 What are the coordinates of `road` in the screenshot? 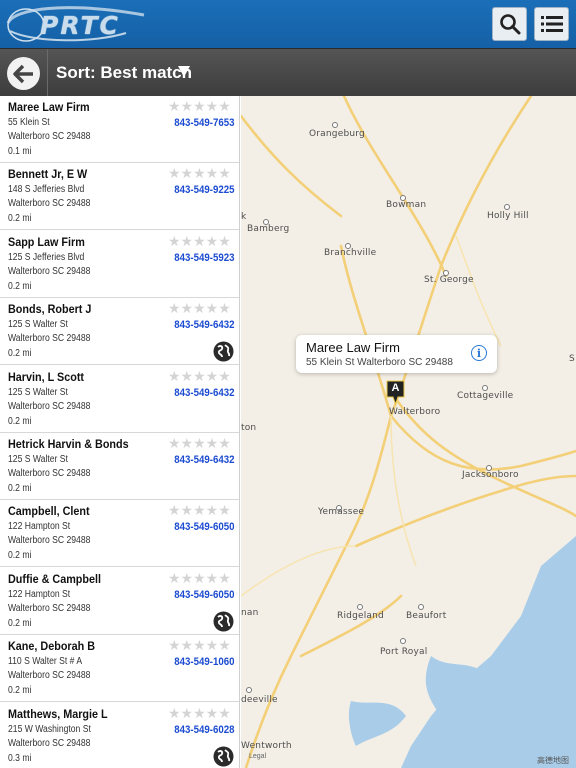 It's located at (366, 331).